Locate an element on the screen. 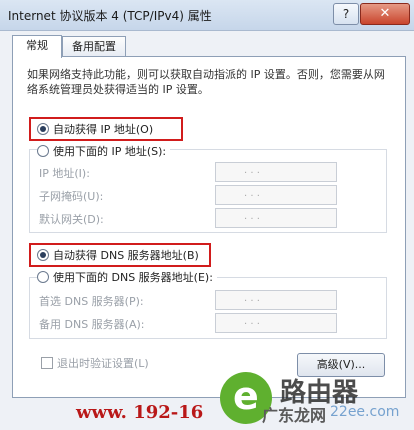 The width and height of the screenshot is (414, 430). radio-auto-dns: 自动获得 DNS 服务器地址(B) is located at coordinates (118, 255).